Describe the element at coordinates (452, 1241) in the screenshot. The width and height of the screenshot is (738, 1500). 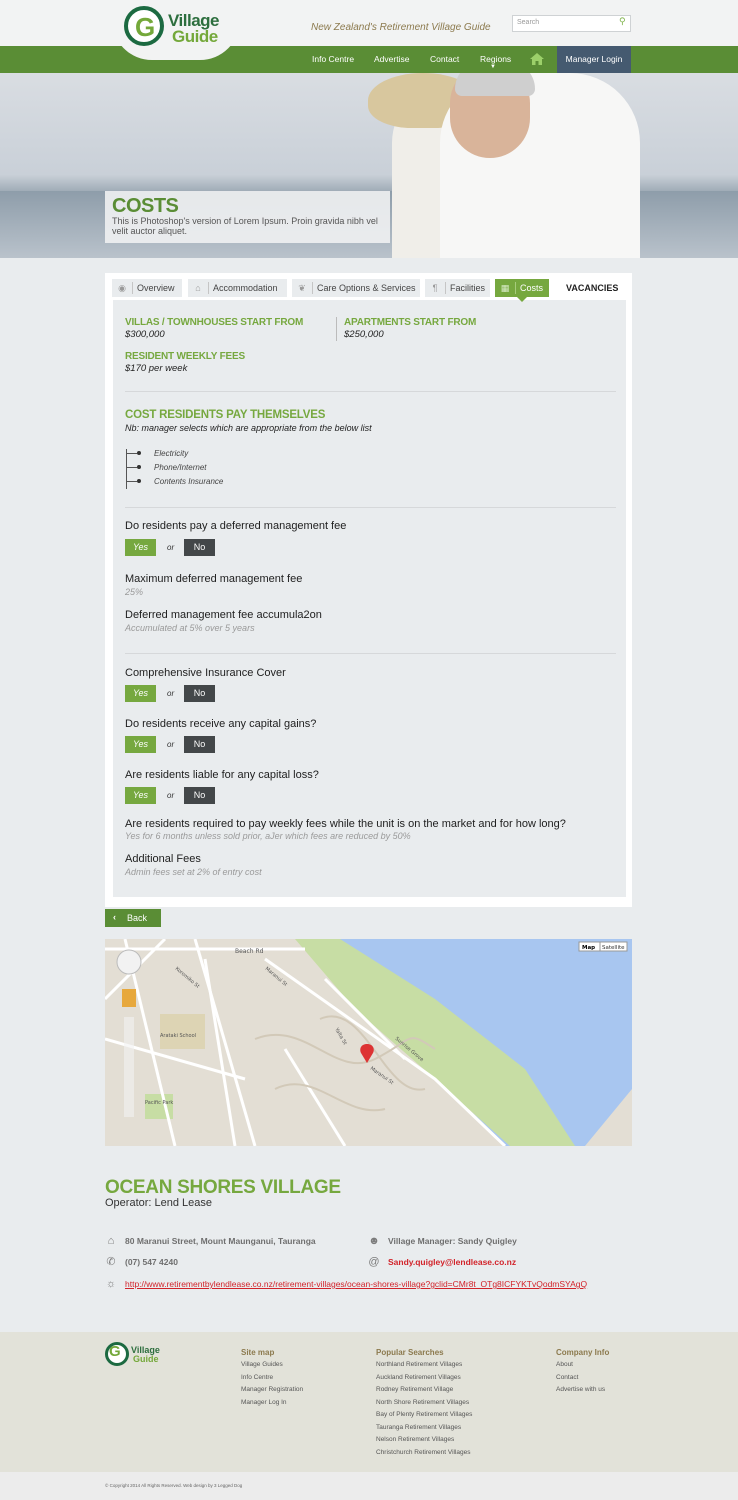
I see `village-manager: Village Manager: Sandy Quigley` at that location.